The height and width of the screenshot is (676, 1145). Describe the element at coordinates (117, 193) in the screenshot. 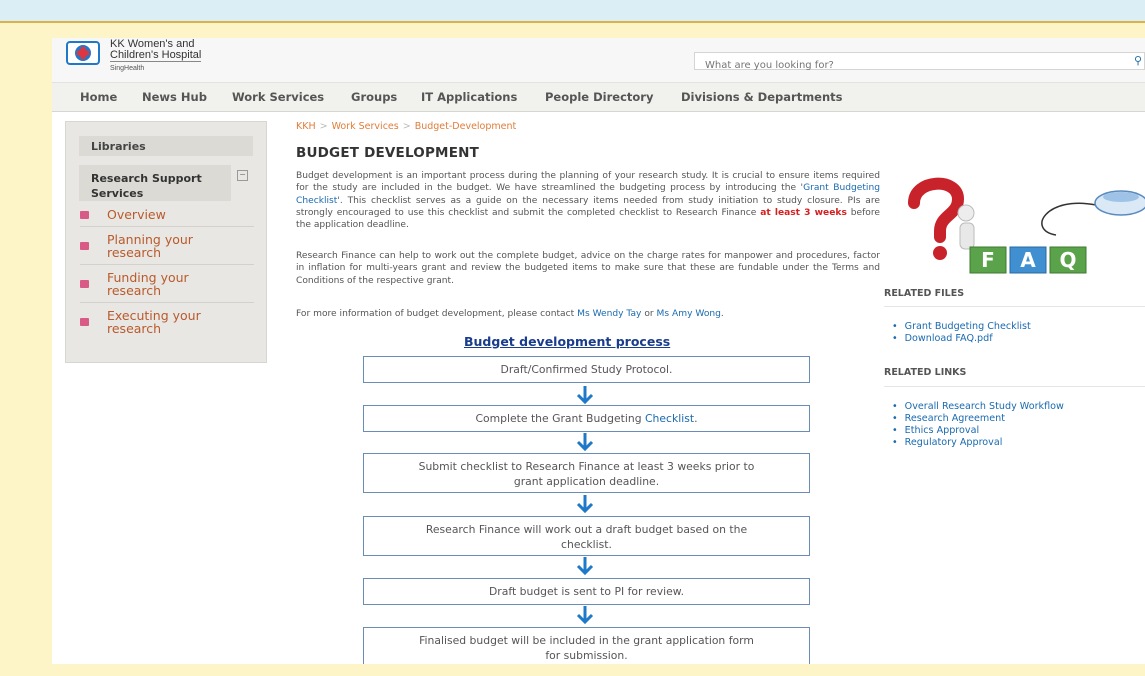

I see `section-label-line2: Services` at that location.